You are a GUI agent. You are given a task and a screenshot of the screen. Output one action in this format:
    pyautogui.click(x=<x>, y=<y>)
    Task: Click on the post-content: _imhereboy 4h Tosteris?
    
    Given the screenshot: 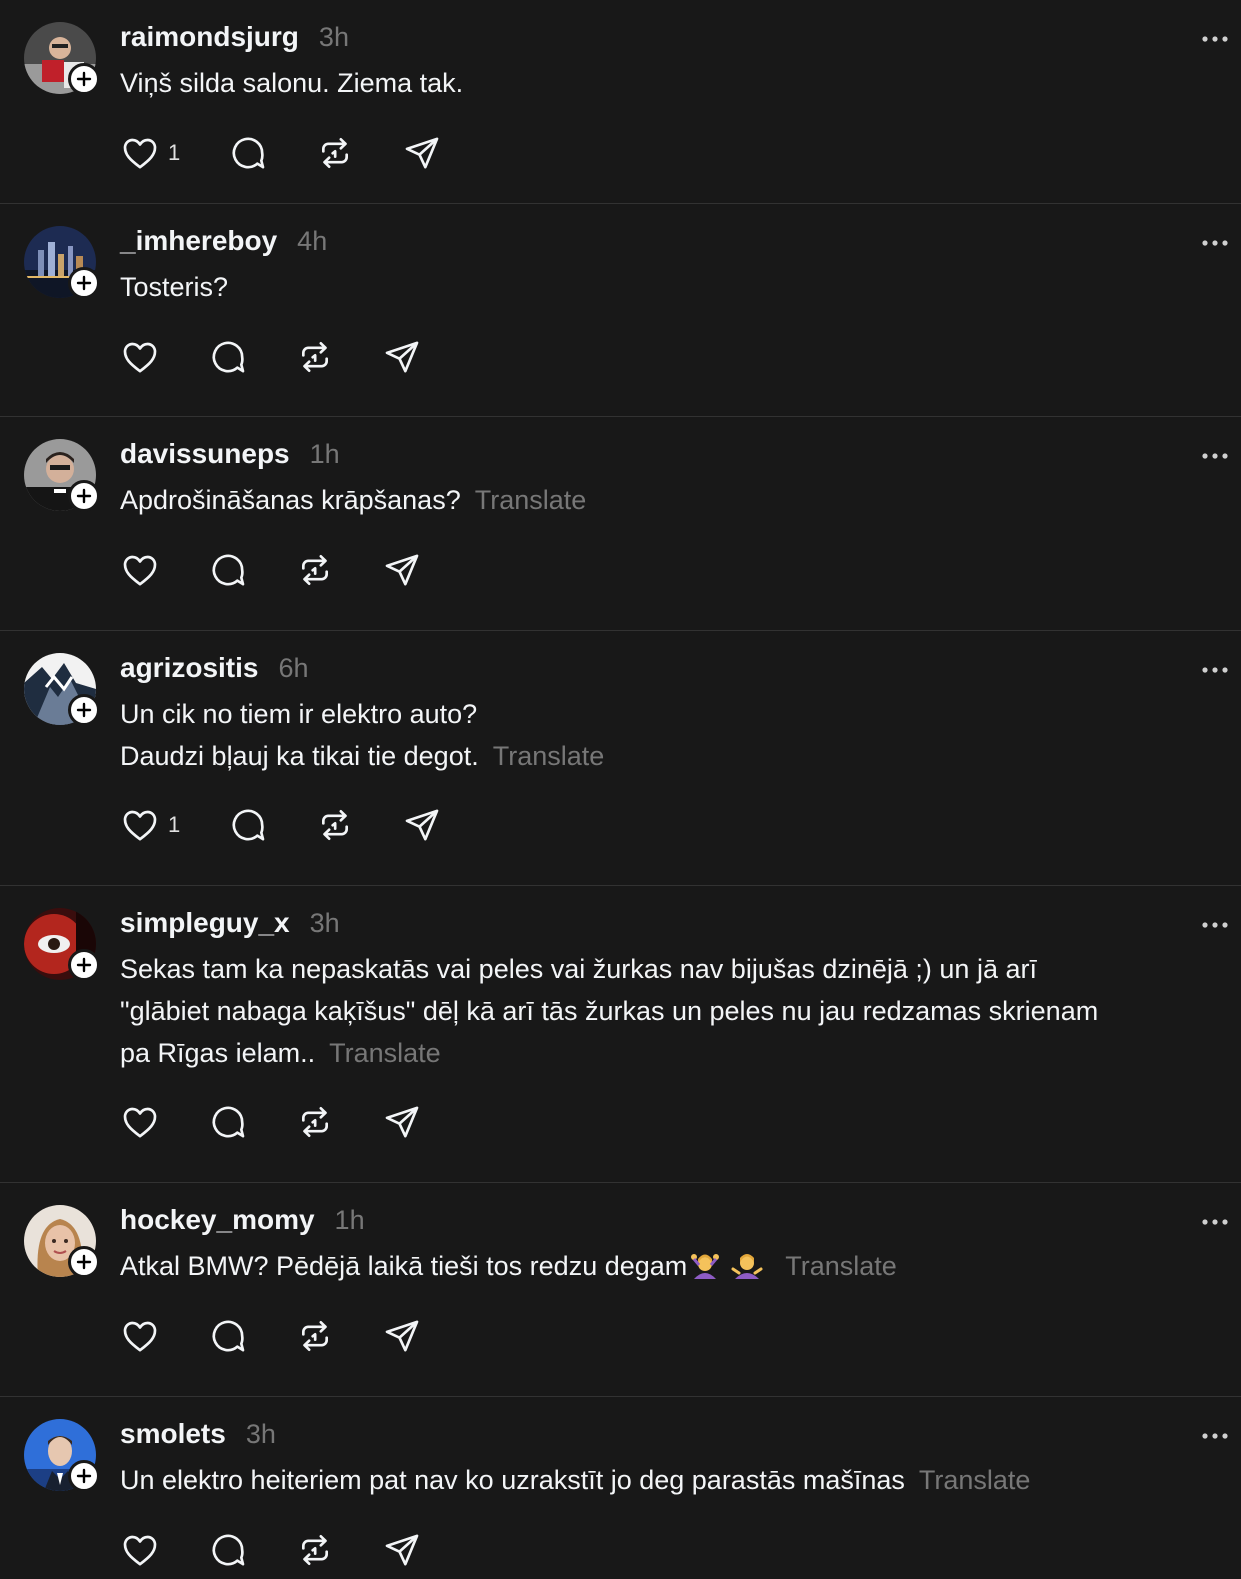 What is the action you would take?
    pyautogui.click(x=660, y=264)
    